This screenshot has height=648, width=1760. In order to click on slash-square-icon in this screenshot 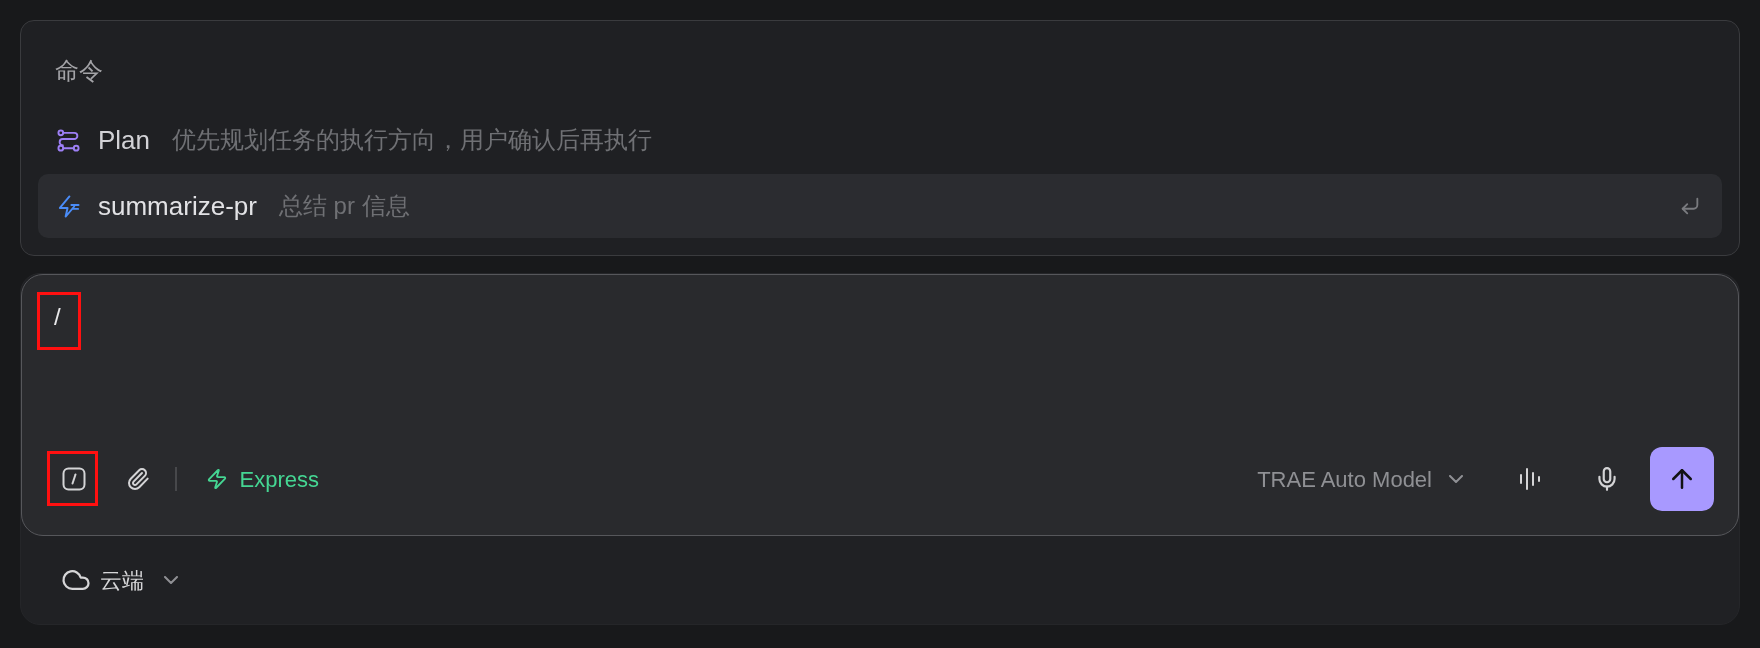, I will do `click(74, 479)`.